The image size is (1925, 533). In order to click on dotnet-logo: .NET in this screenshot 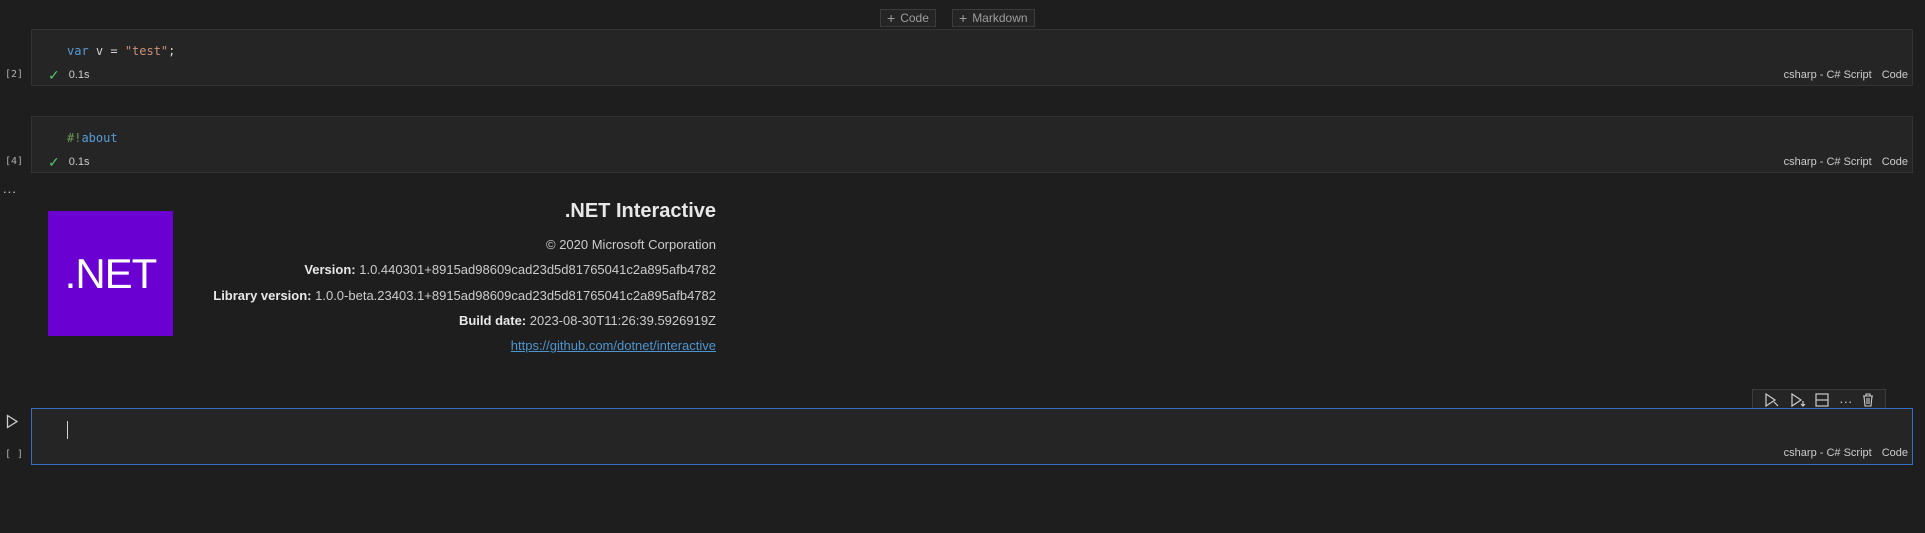, I will do `click(110, 273)`.